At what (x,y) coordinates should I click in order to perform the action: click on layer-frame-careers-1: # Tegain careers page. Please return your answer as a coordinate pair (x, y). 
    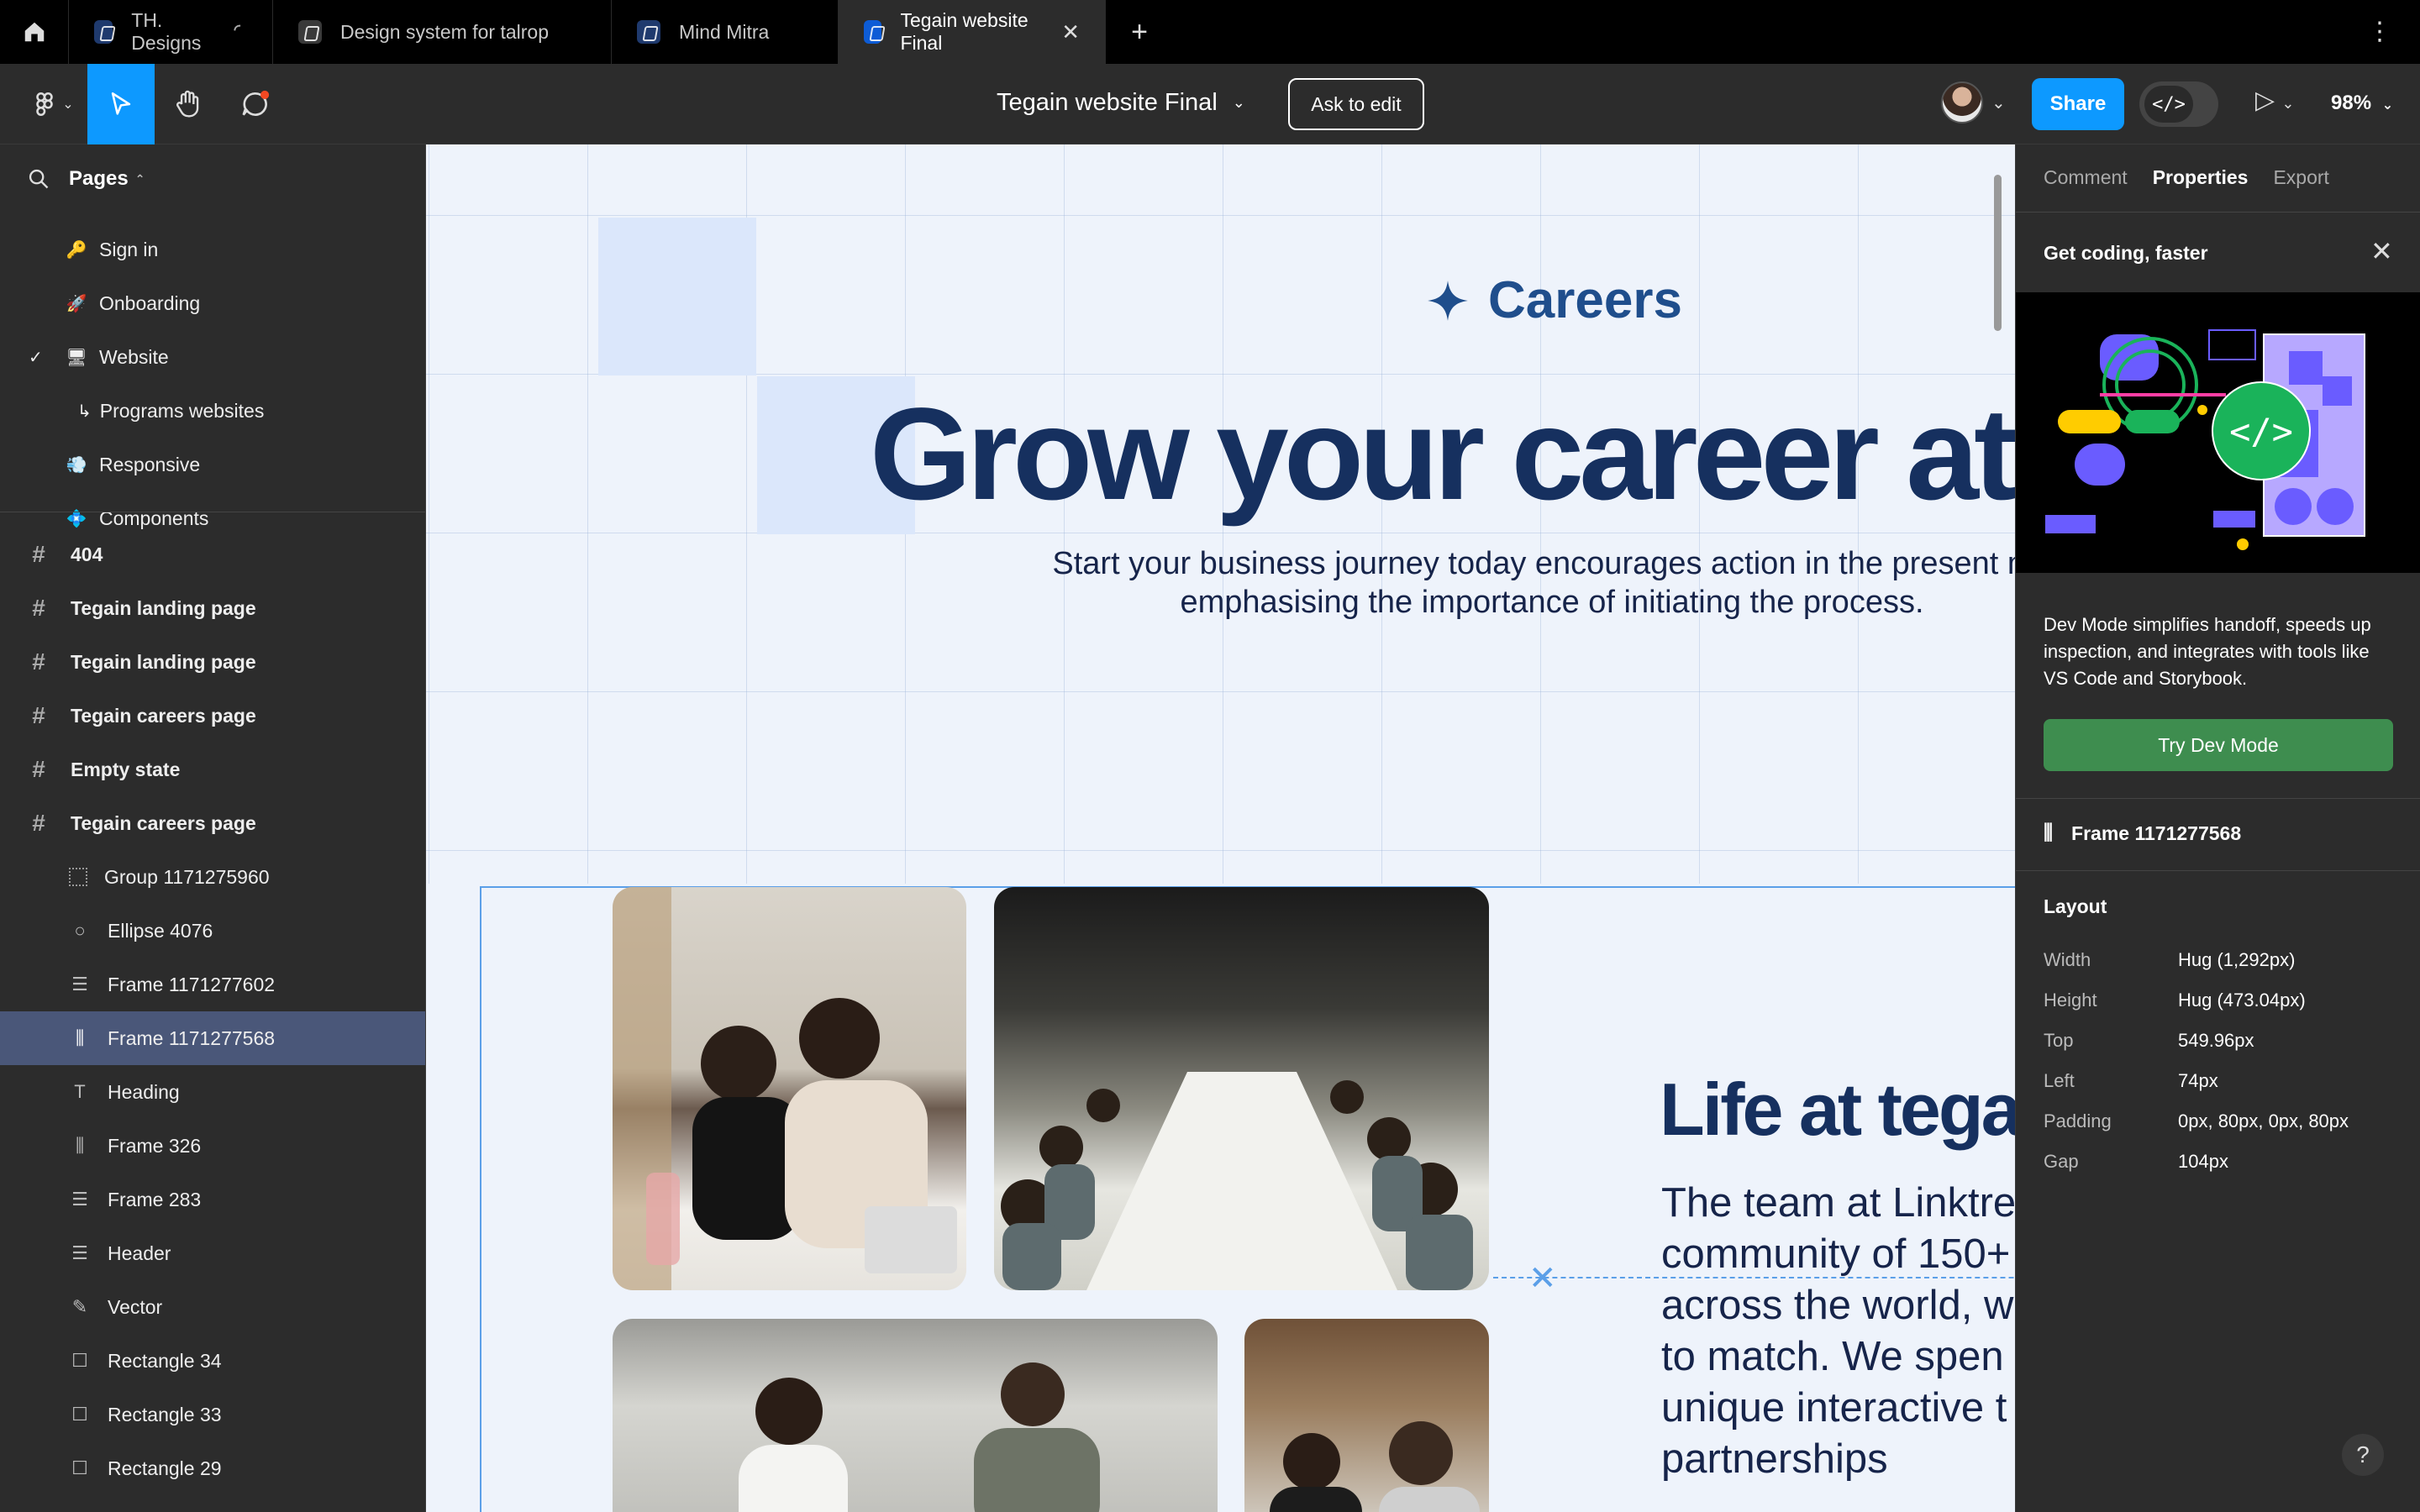
    Looking at the image, I should click on (212, 716).